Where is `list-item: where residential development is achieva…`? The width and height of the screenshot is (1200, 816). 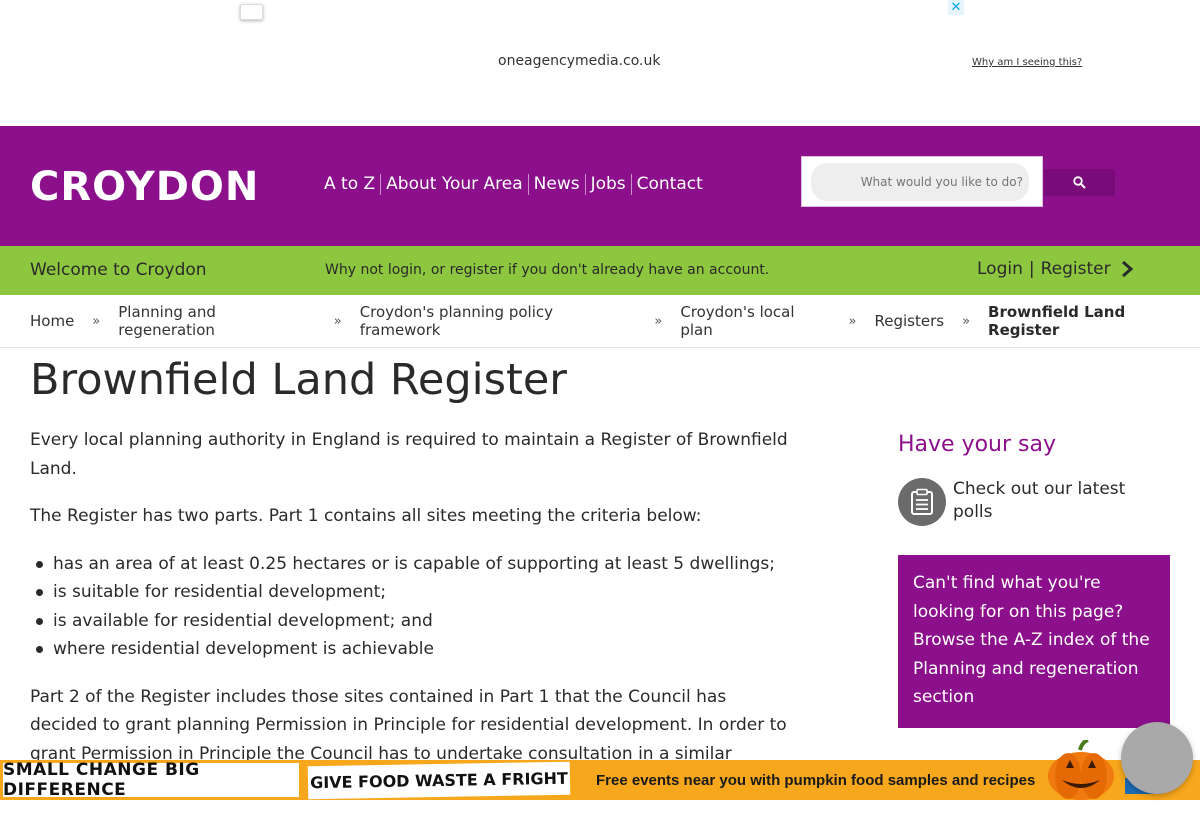 list-item: where residential development is achieva… is located at coordinates (410, 649).